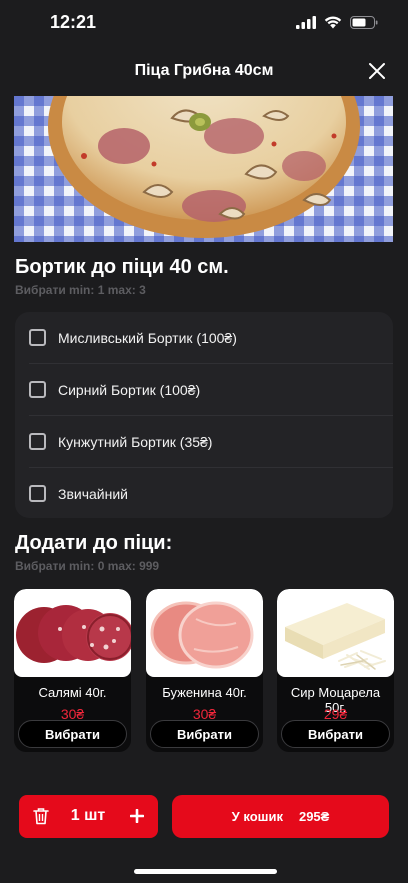 This screenshot has width=408, height=883. Describe the element at coordinates (204, 633) in the screenshot. I see `addon-image-pork` at that location.